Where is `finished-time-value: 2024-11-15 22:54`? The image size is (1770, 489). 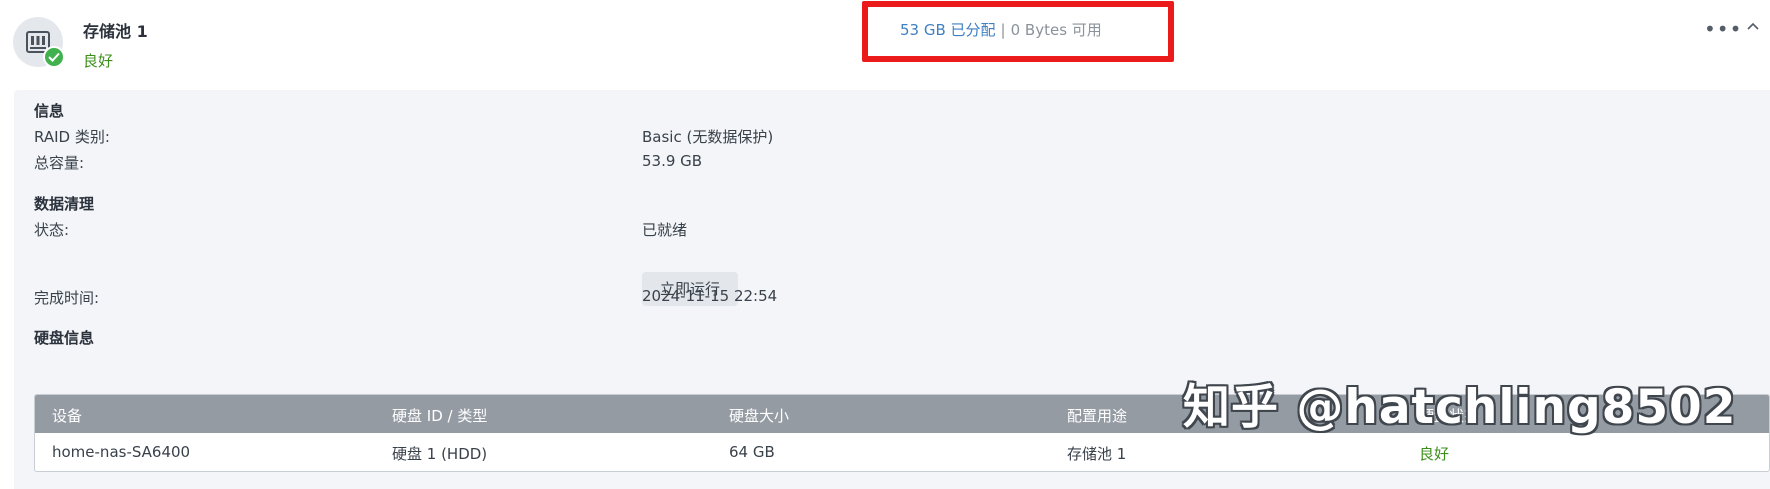
finished-time-value: 2024-11-15 22:54 is located at coordinates (710, 296).